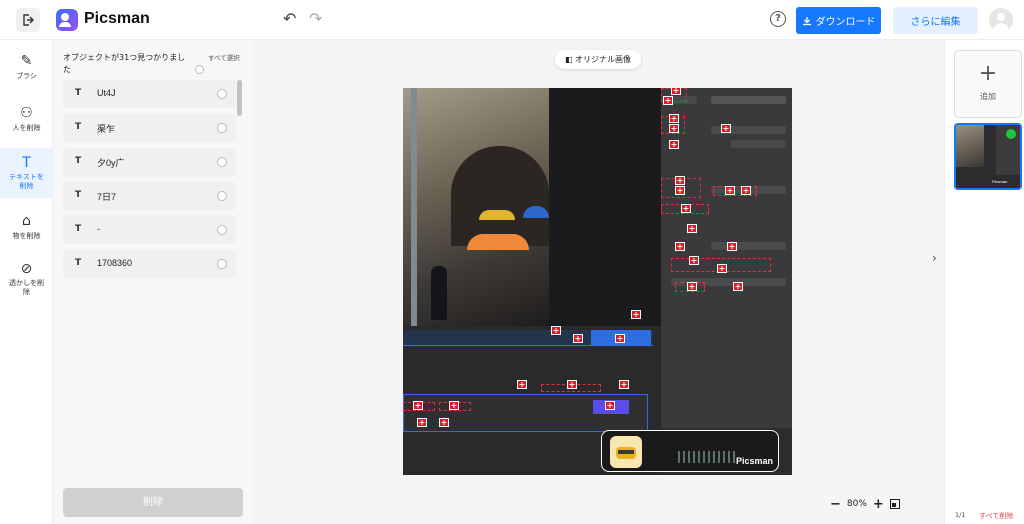 This screenshot has width=1024, height=524. I want to click on redo-icon: ↷, so click(315, 19).